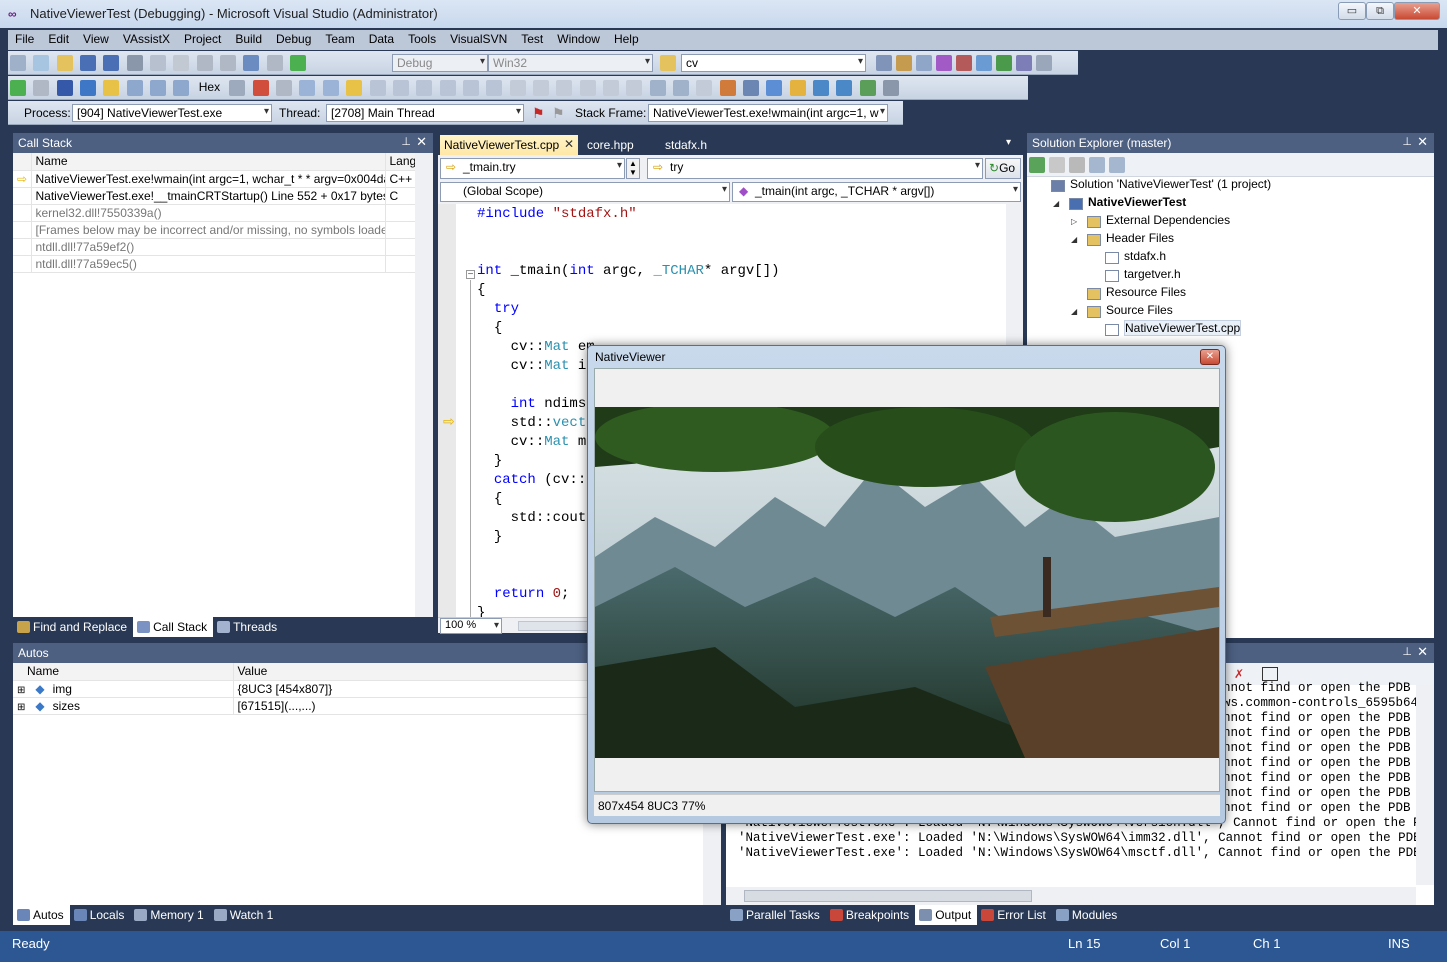 The height and width of the screenshot is (962, 1447). Describe the element at coordinates (377, 88) in the screenshot. I see `replace-icon` at that location.